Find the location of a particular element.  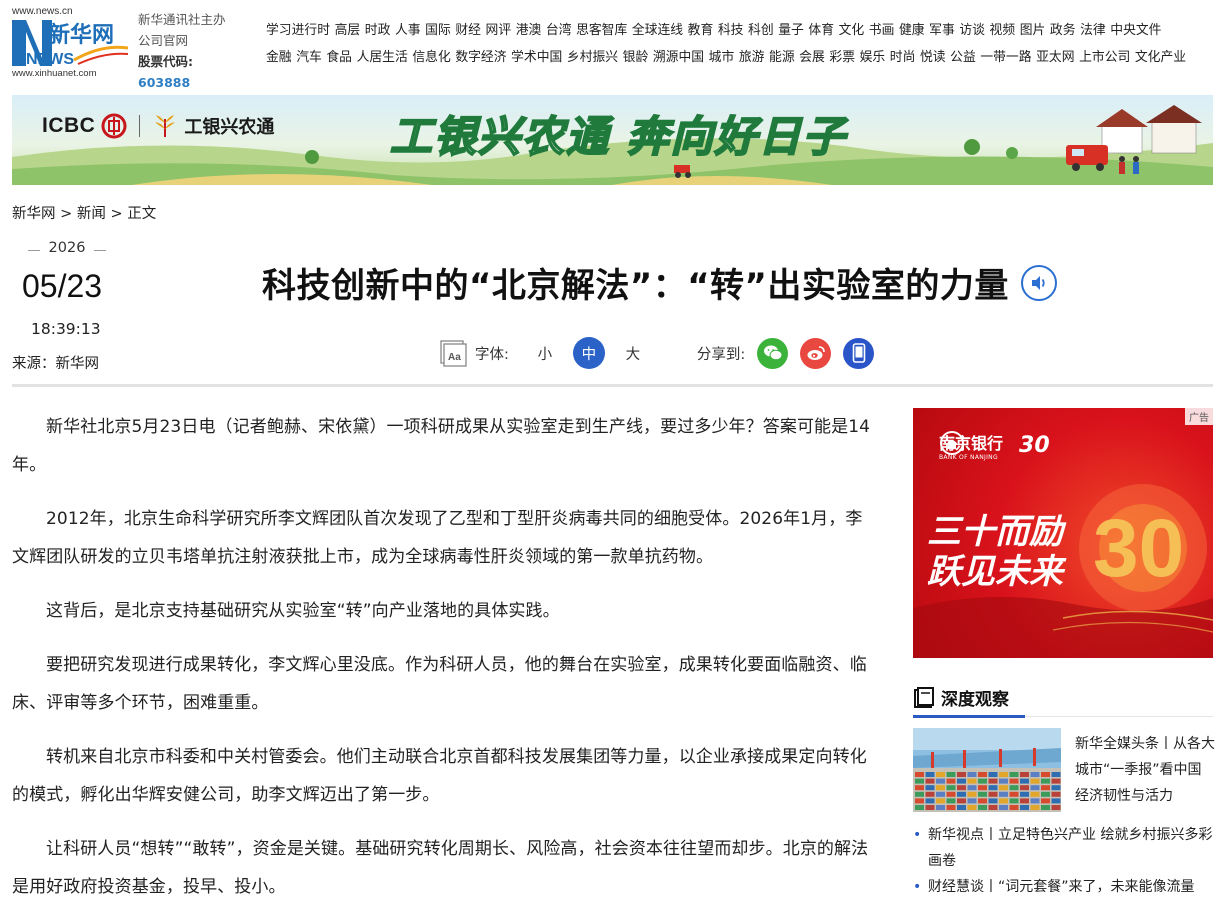

nav-link: 亚太网 is located at coordinates (1055, 55).